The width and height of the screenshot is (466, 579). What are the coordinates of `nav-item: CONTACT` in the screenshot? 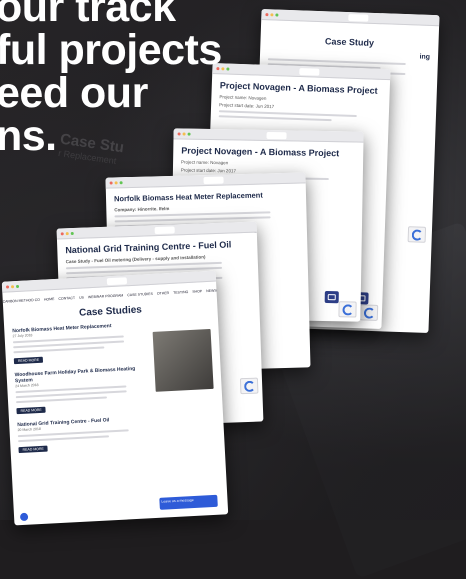 It's located at (66, 298).